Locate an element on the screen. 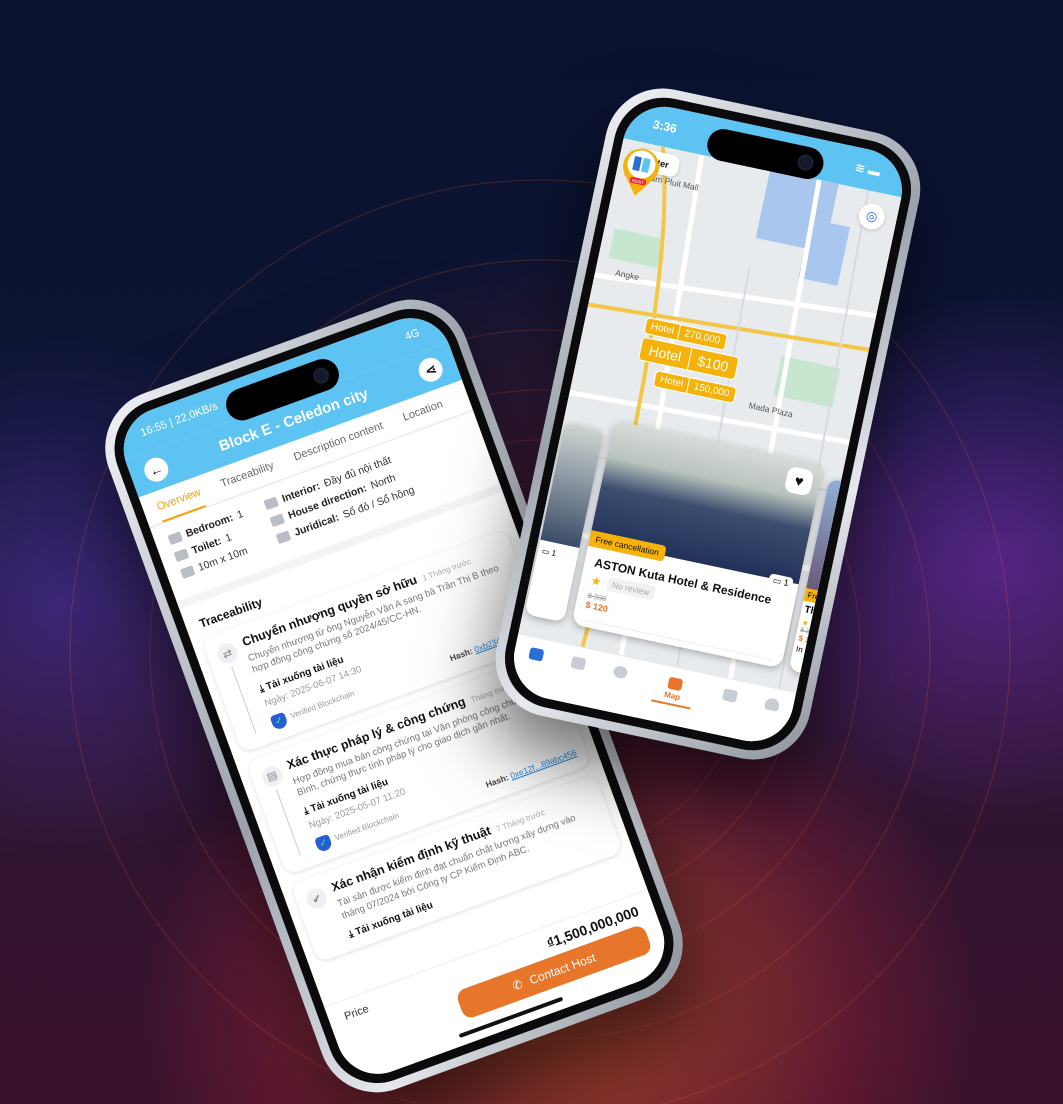  home-icon is located at coordinates (578, 663).